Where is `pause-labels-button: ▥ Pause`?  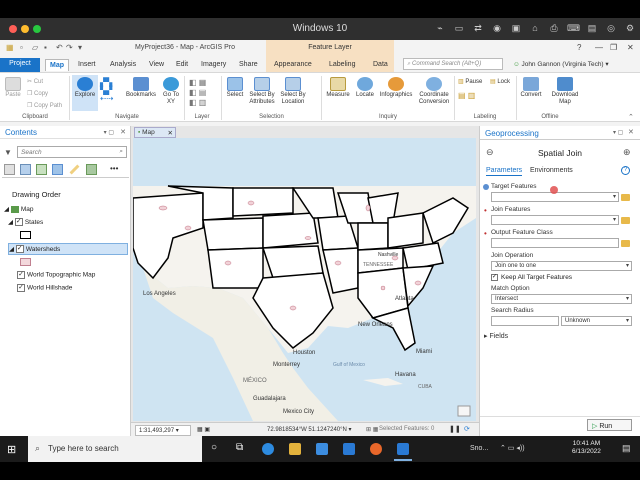
pause-labels-button: ▥ Pause is located at coordinates (470, 81).